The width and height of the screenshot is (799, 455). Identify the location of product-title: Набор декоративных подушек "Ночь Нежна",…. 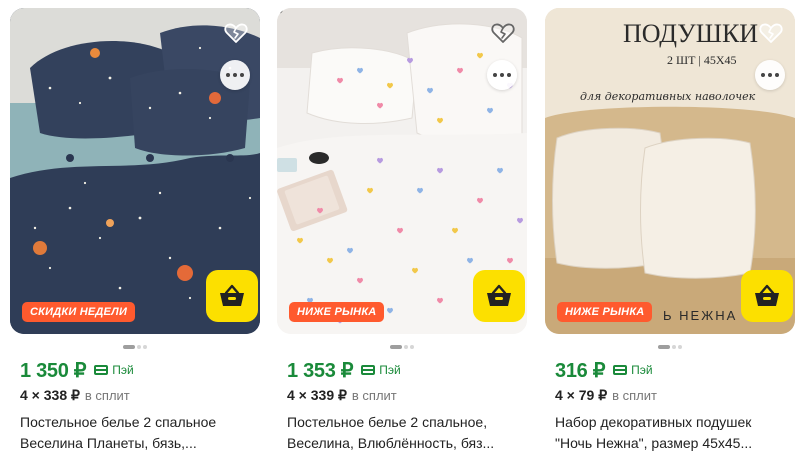
(675, 433).